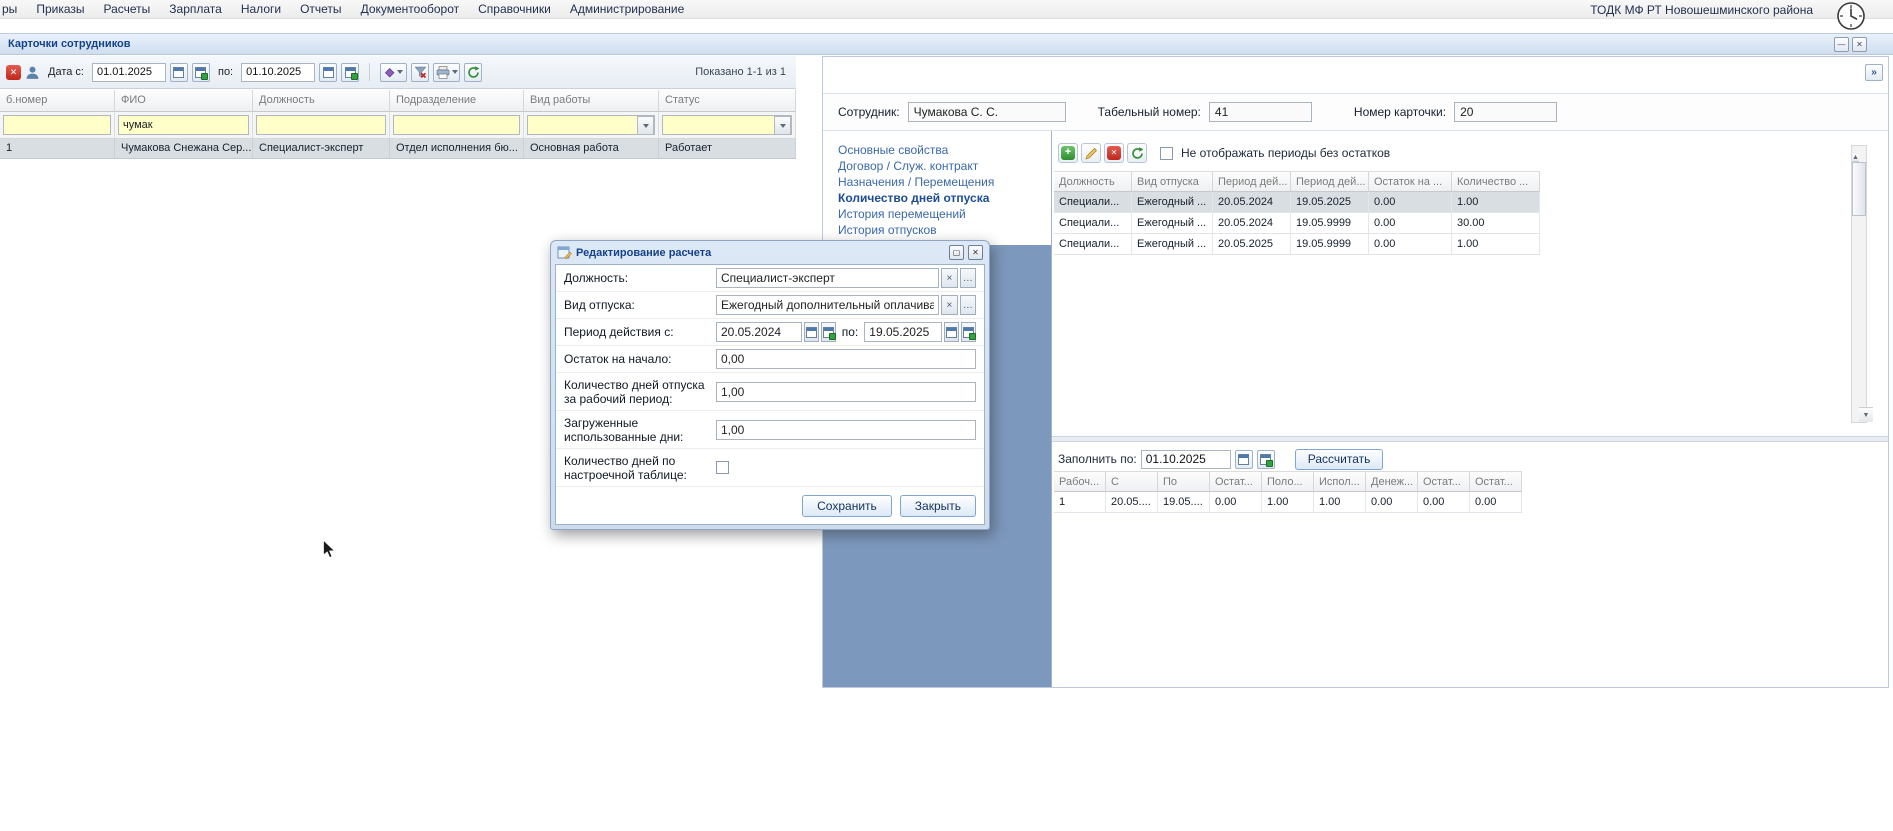 Image resolution: width=1893 pixels, height=831 pixels. I want to click on column-header: С, so click(1132, 481).